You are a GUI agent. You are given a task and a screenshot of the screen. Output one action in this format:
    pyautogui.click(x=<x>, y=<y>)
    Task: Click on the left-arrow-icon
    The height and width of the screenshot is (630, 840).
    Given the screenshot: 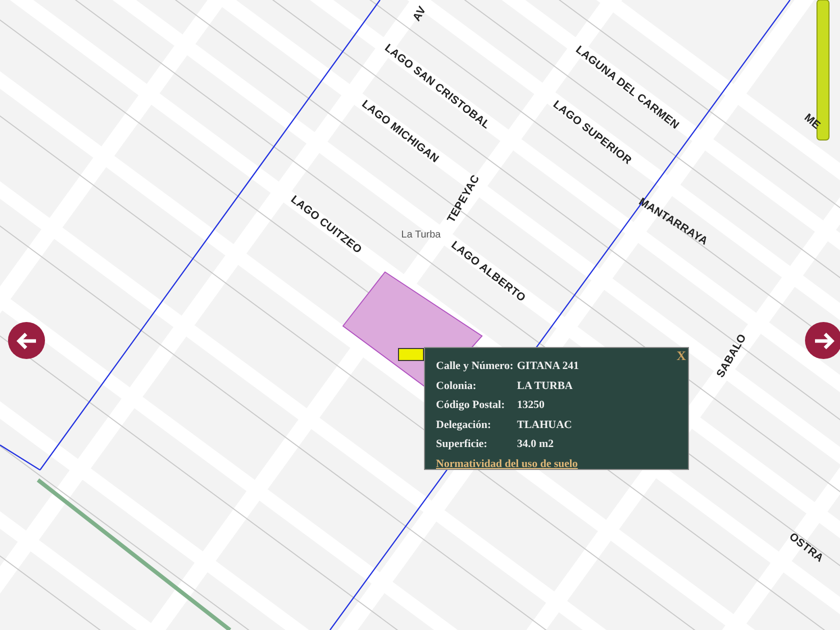 What is the action you would take?
    pyautogui.click(x=27, y=341)
    